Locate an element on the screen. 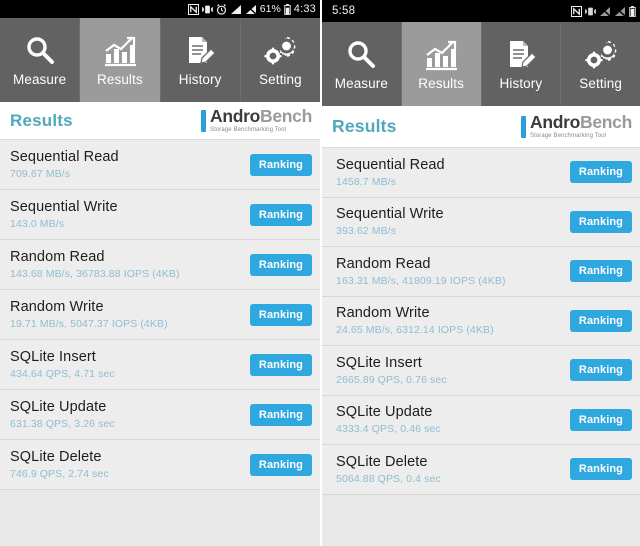 The width and height of the screenshot is (640, 546). table-row: Sequential Read 1458.7 MB/s Ranking is located at coordinates (481, 173).